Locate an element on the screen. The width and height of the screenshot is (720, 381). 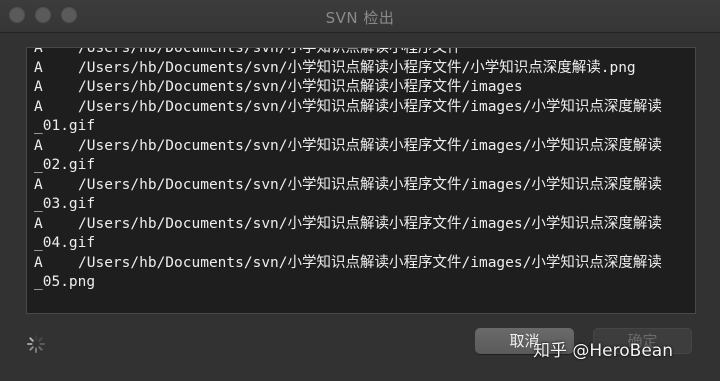
log-line-path-continuation: _03.gif is located at coordinates (65, 204).